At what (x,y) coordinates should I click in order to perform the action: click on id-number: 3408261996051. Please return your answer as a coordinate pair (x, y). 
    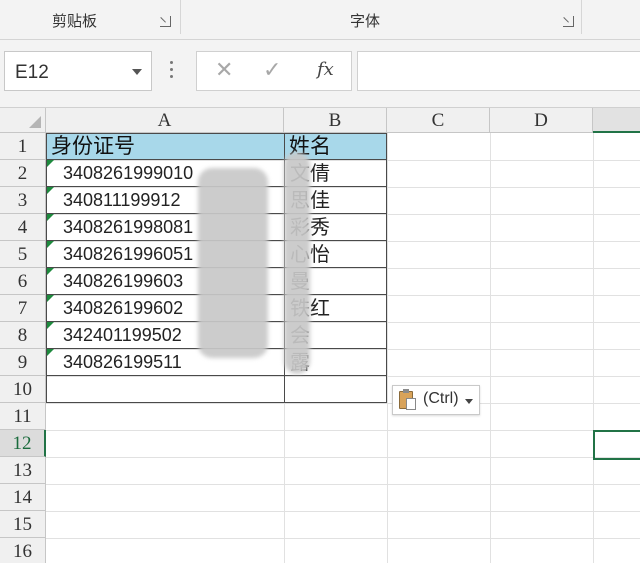
    Looking at the image, I should click on (128, 254).